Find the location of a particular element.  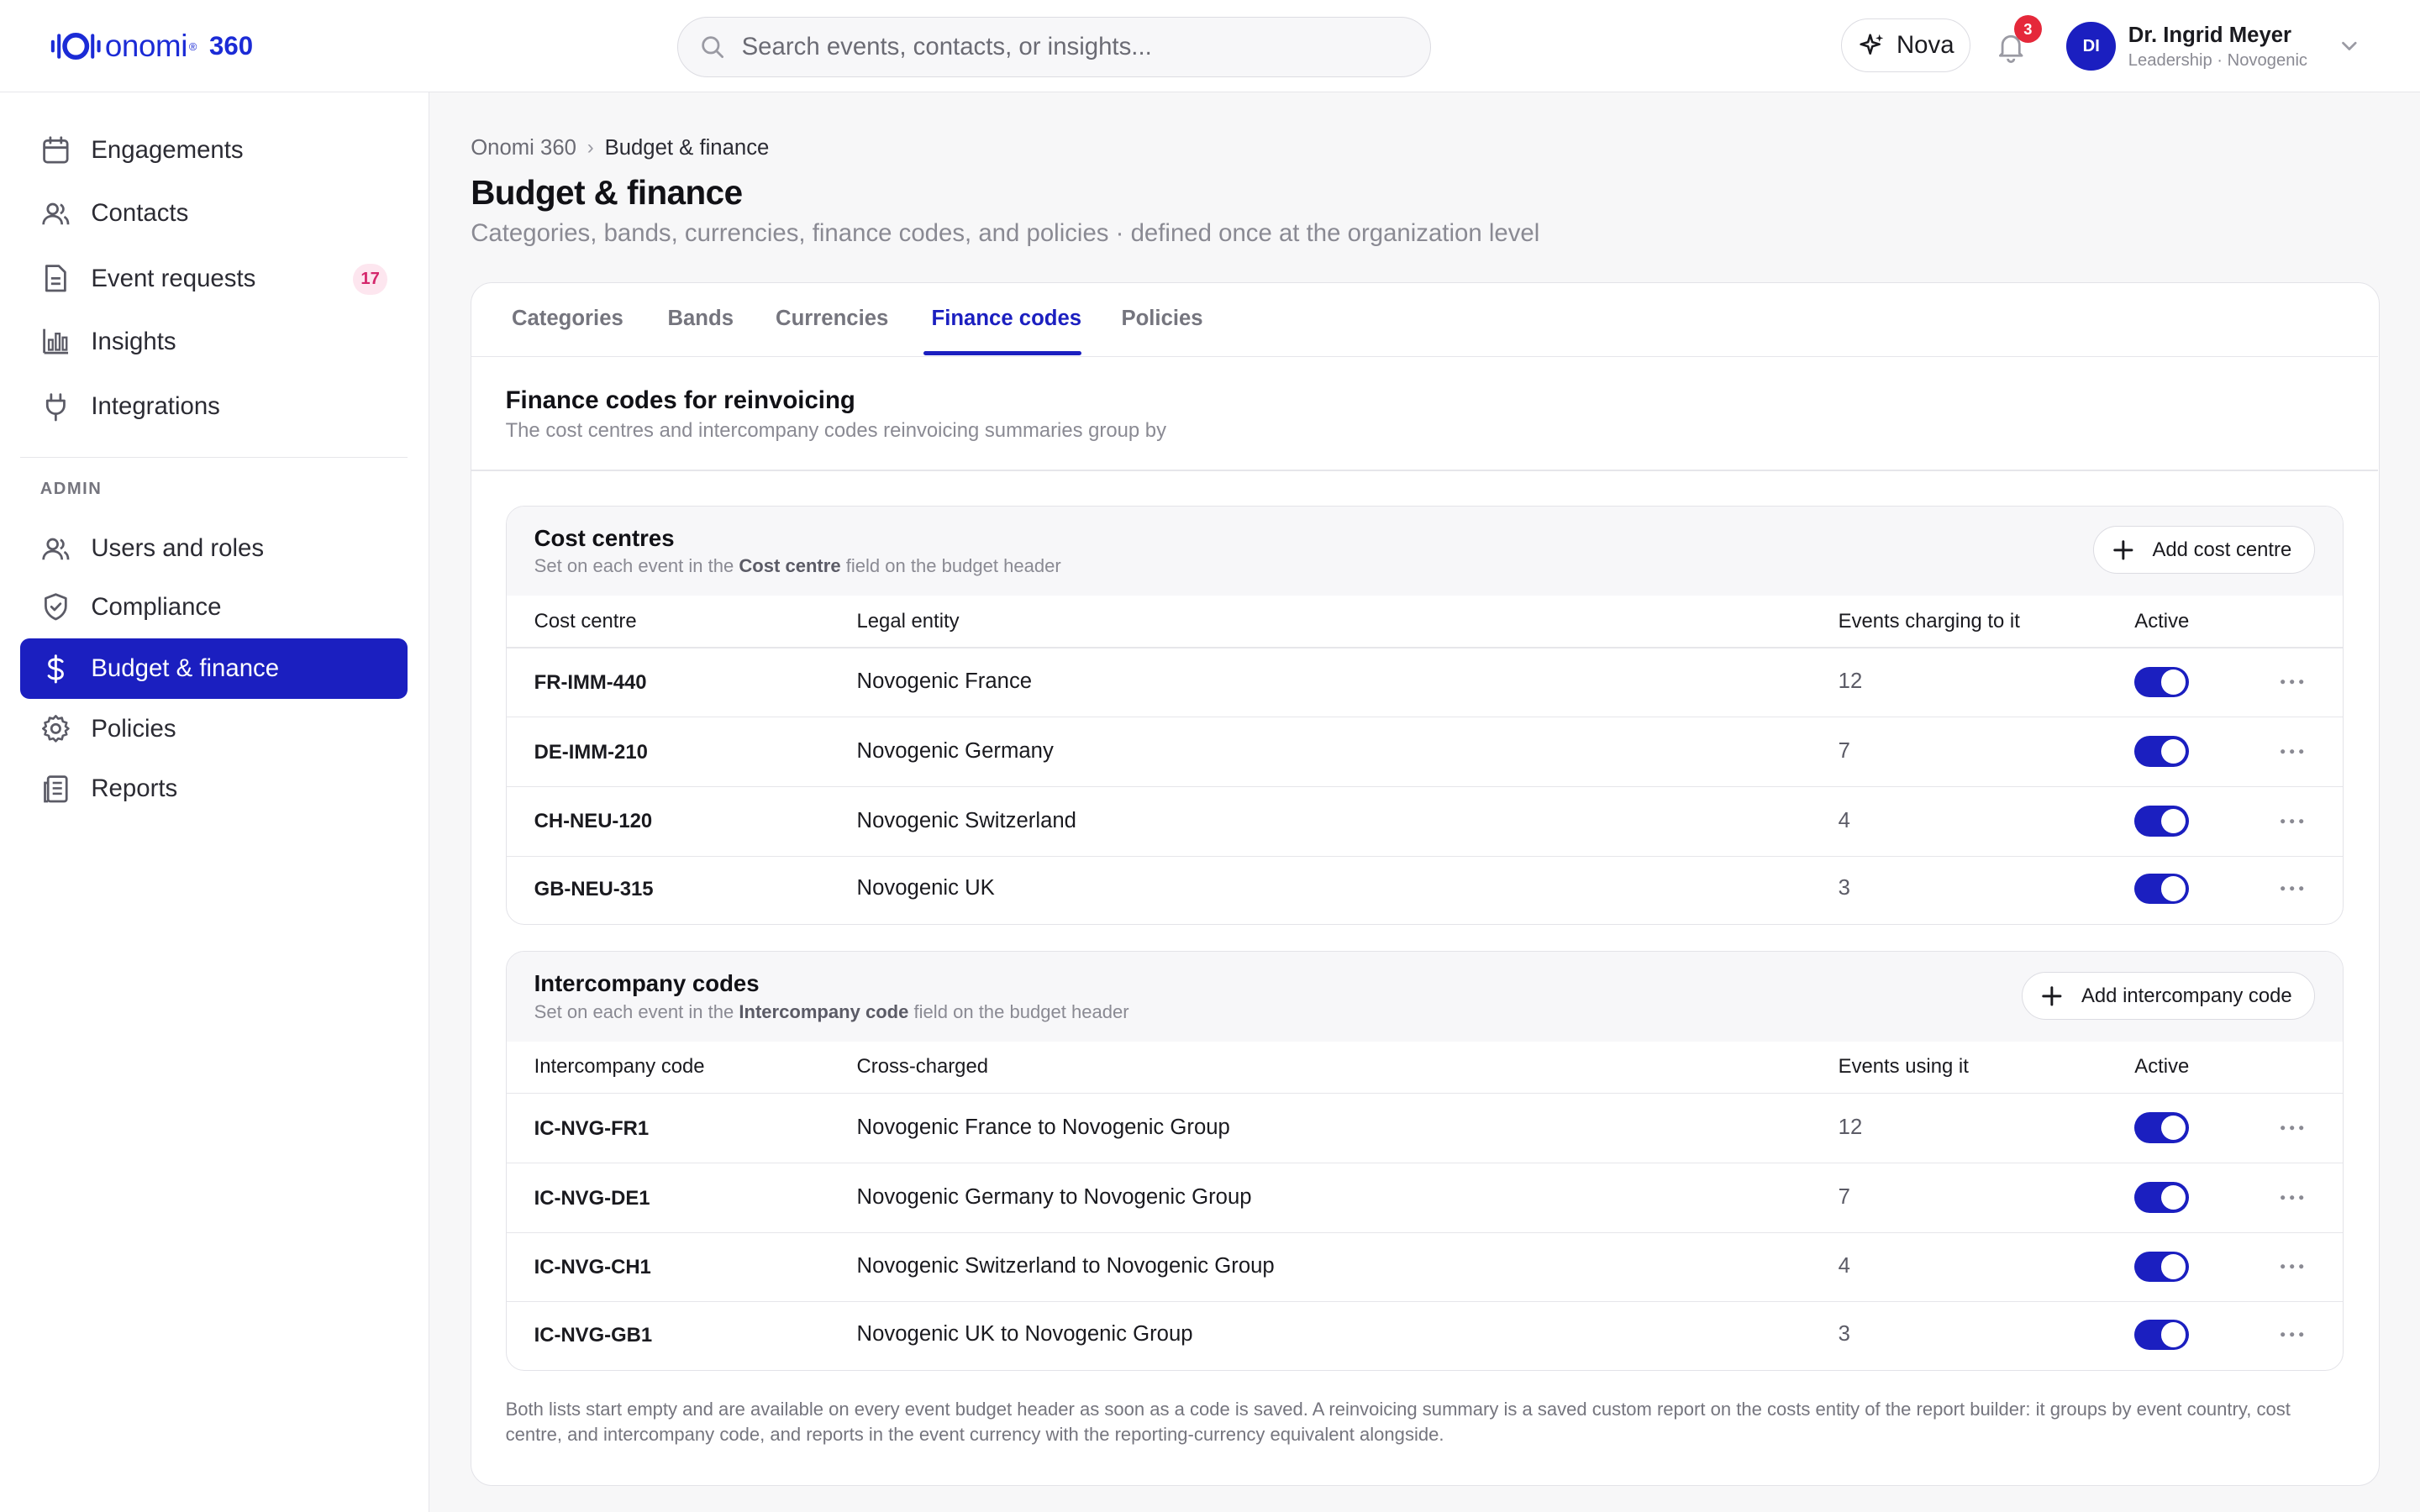

add-intercompany-code-button: Add intercompany code is located at coordinates (2169, 996).